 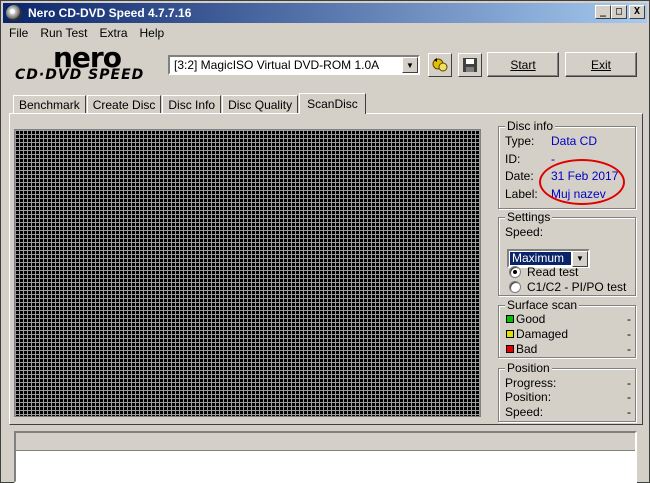 What do you see at coordinates (519, 176) in the screenshot?
I see `date-label: Date:` at bounding box center [519, 176].